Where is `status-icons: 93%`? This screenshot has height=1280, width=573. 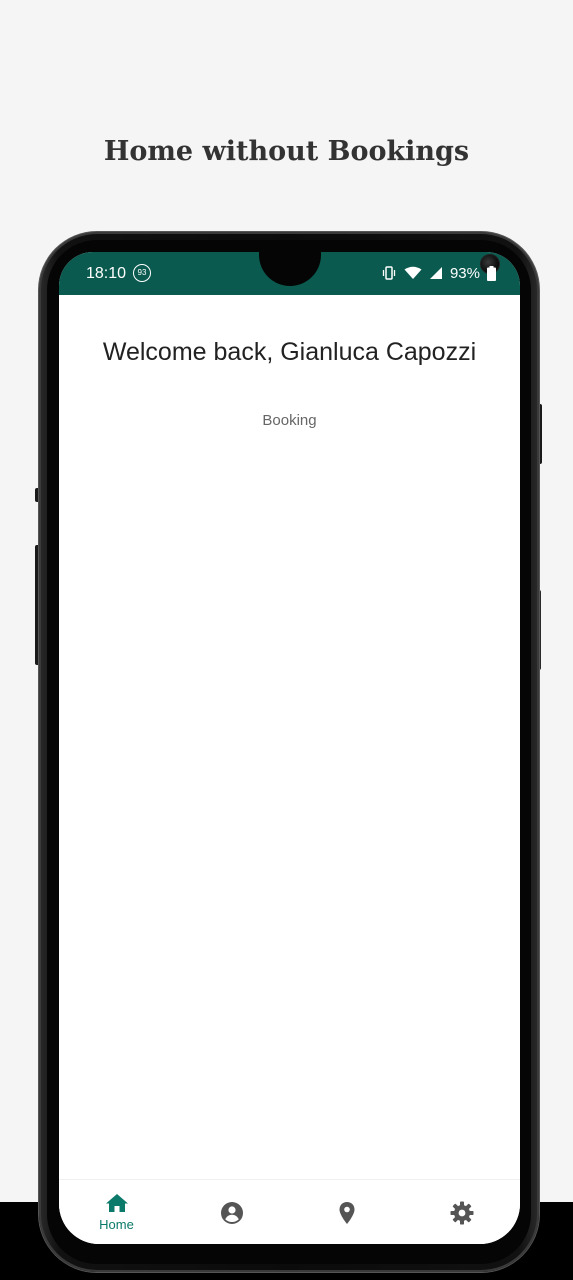 status-icons: 93% is located at coordinates (438, 273).